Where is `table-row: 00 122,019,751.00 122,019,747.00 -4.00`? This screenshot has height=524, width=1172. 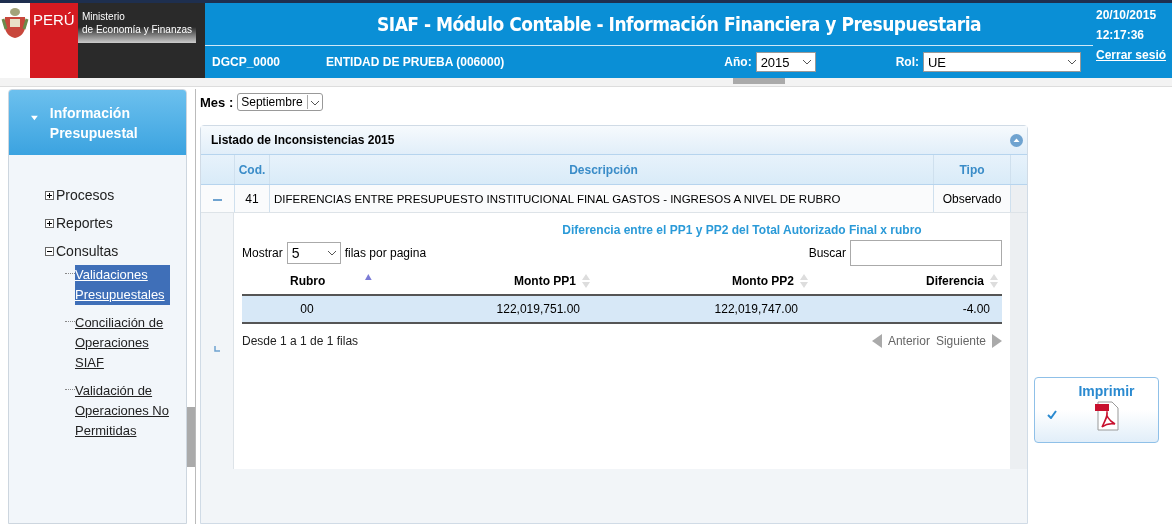 table-row: 00 122,019,751.00 122,019,747.00 -4.00 is located at coordinates (622, 310).